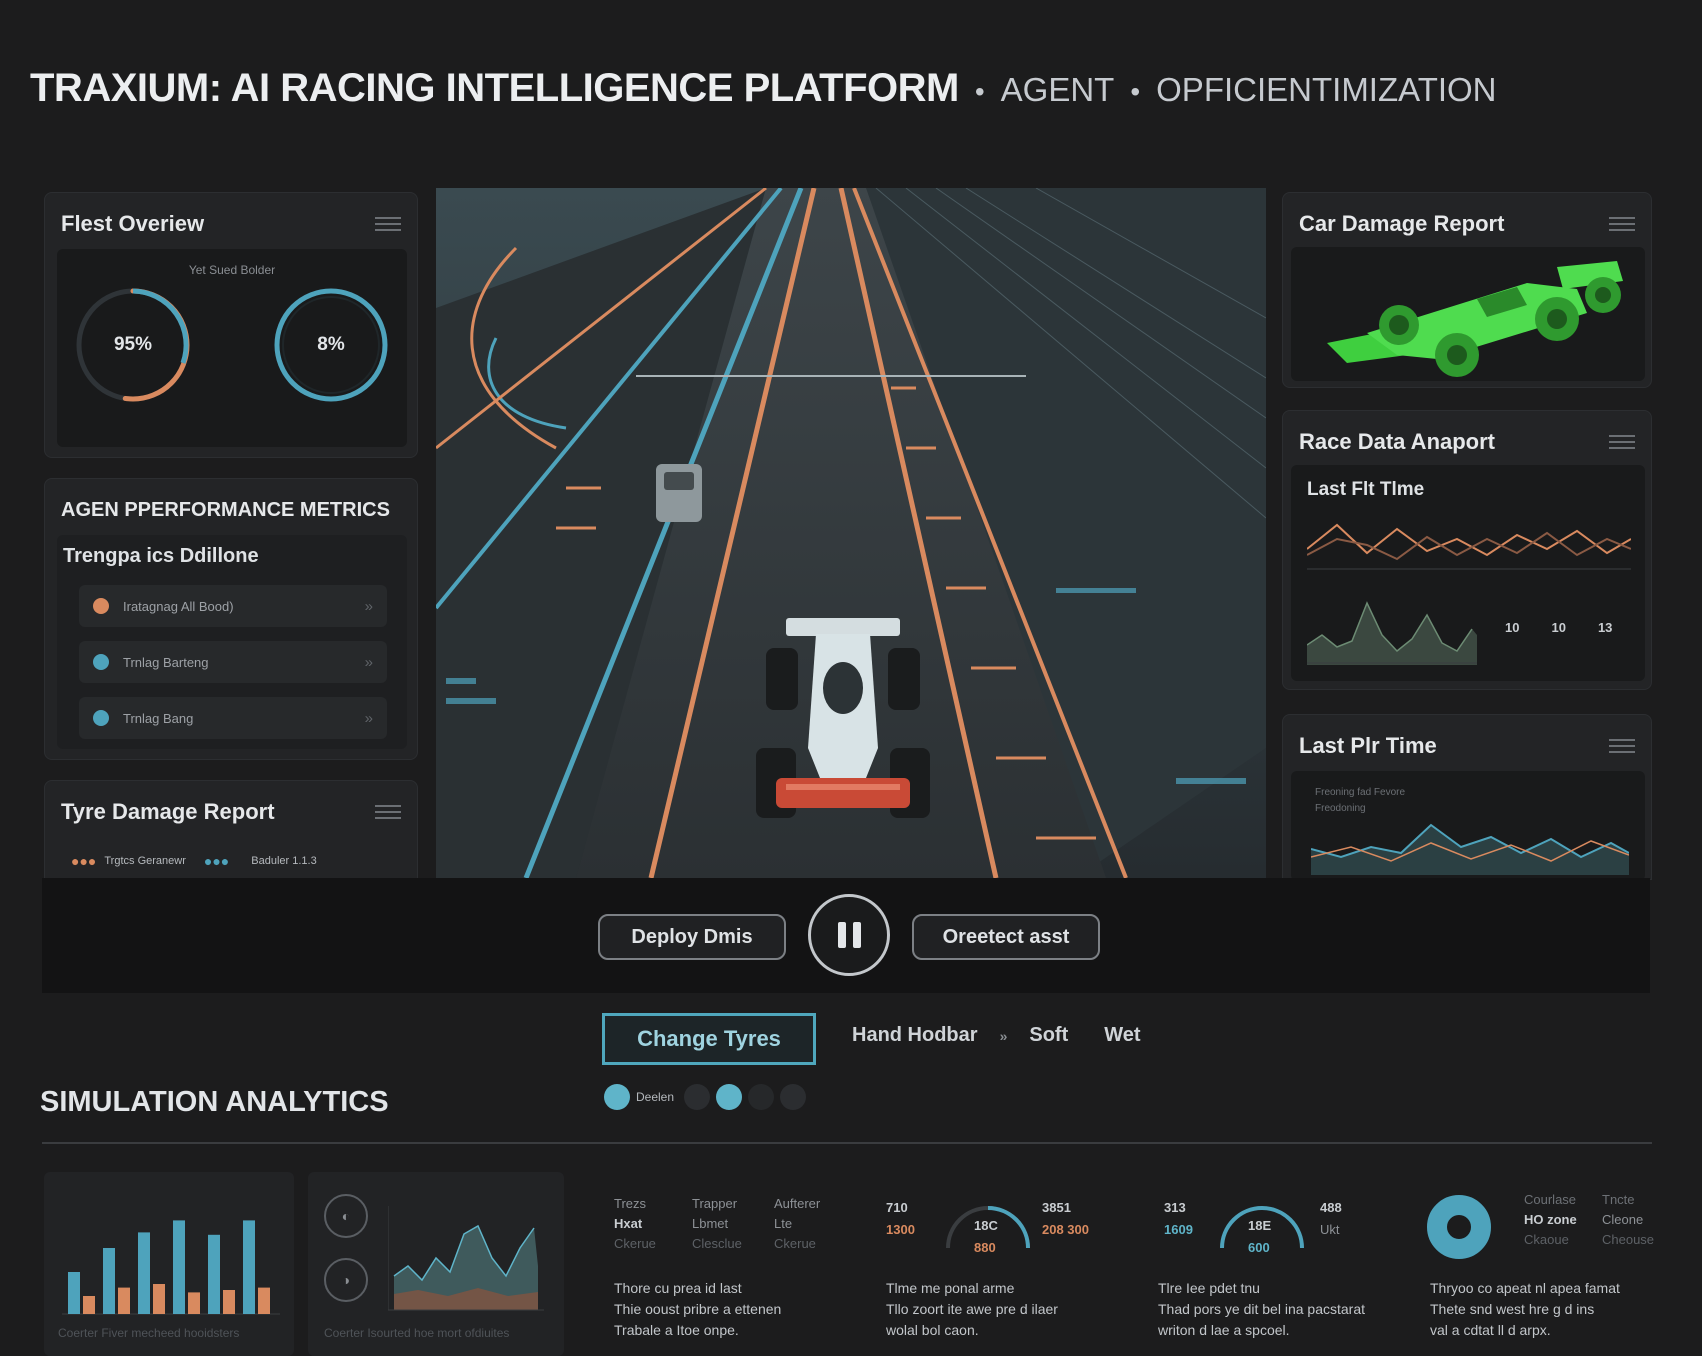  I want to click on sim-gauge-card: 313 1609 18E 600 488 Ukt, so click(1279, 1225).